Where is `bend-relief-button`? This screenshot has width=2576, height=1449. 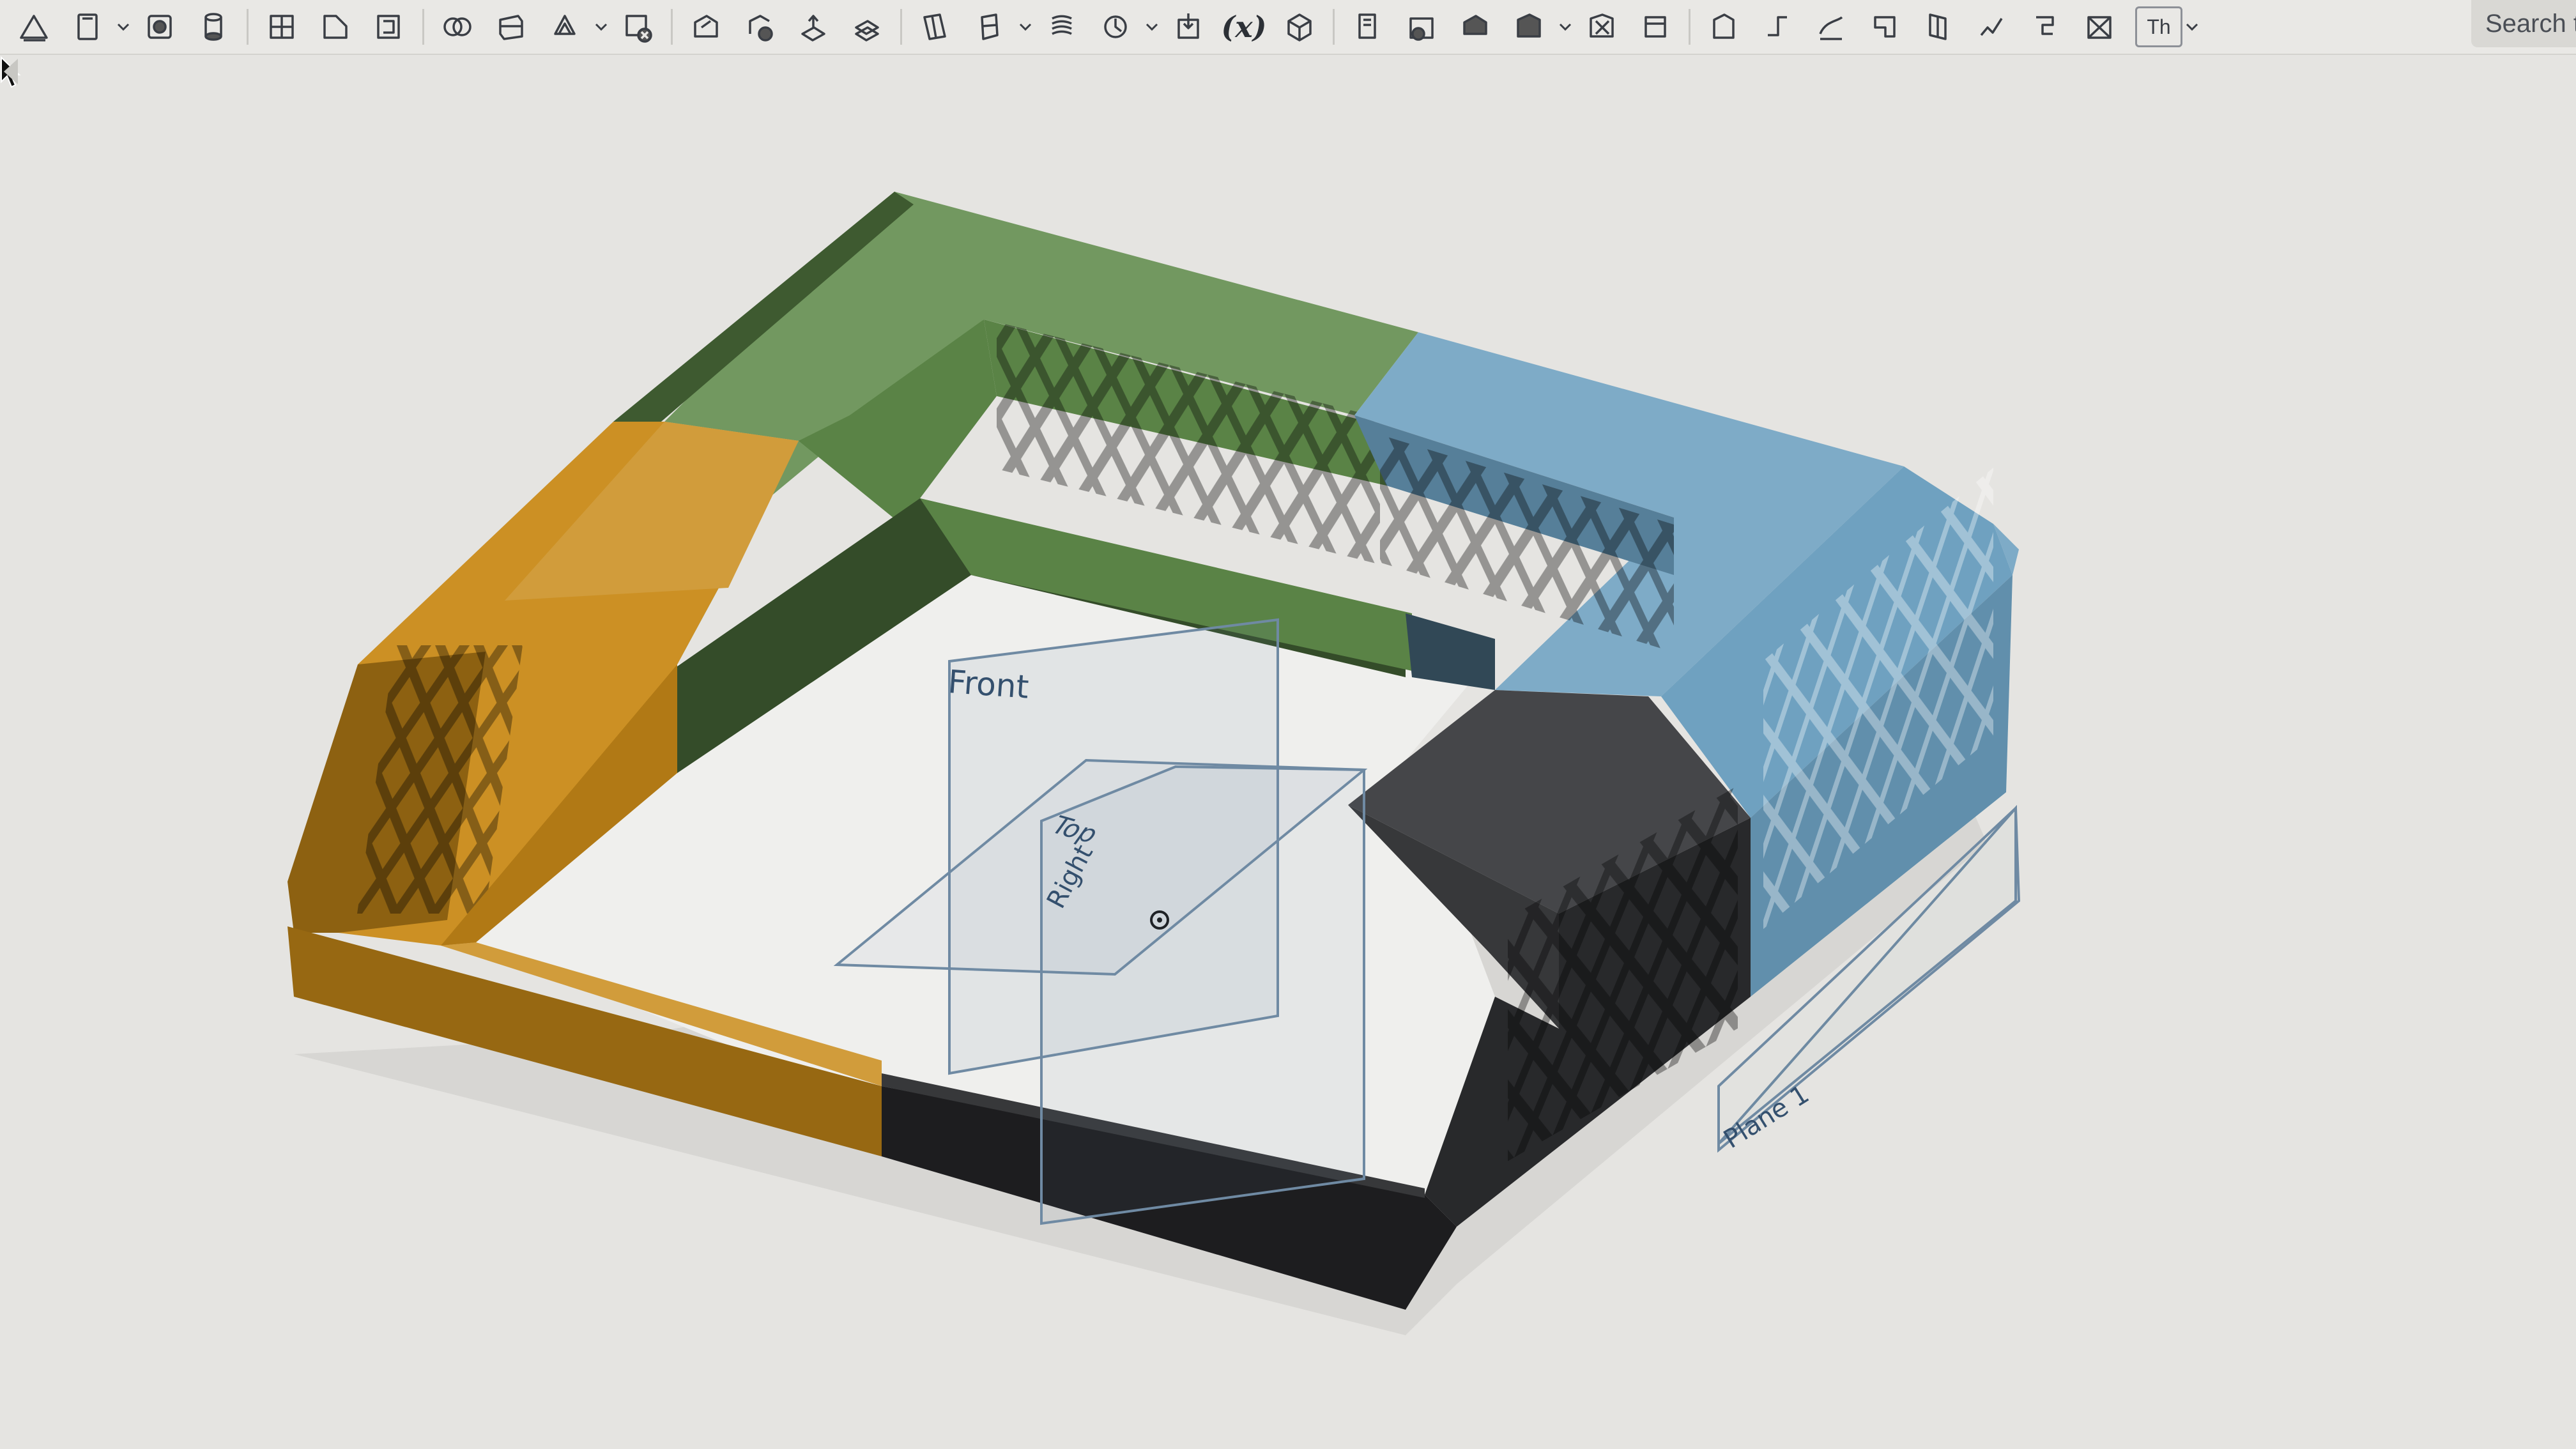 bend-relief-button is located at coordinates (1655, 26).